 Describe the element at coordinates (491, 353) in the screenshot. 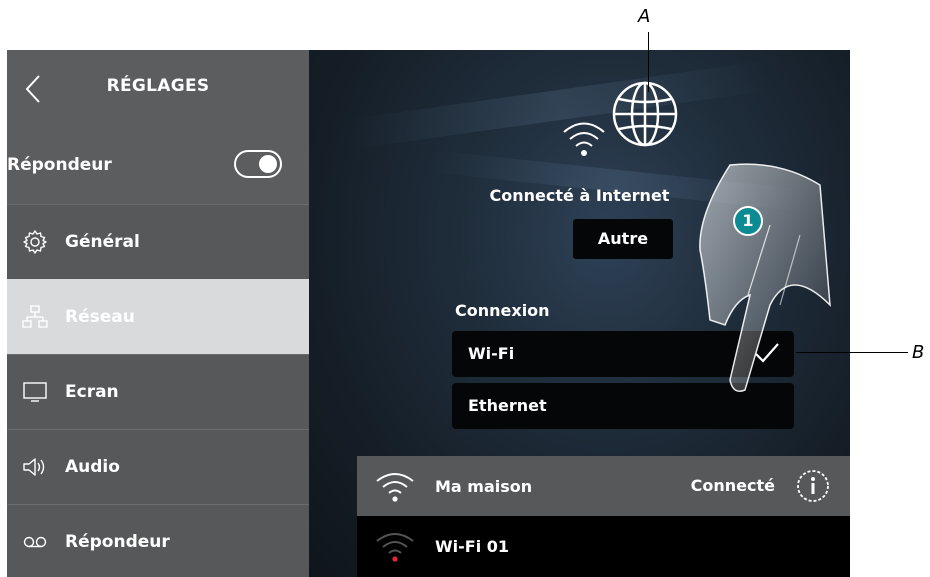

I see `option-label: Wi-Fi` at that location.